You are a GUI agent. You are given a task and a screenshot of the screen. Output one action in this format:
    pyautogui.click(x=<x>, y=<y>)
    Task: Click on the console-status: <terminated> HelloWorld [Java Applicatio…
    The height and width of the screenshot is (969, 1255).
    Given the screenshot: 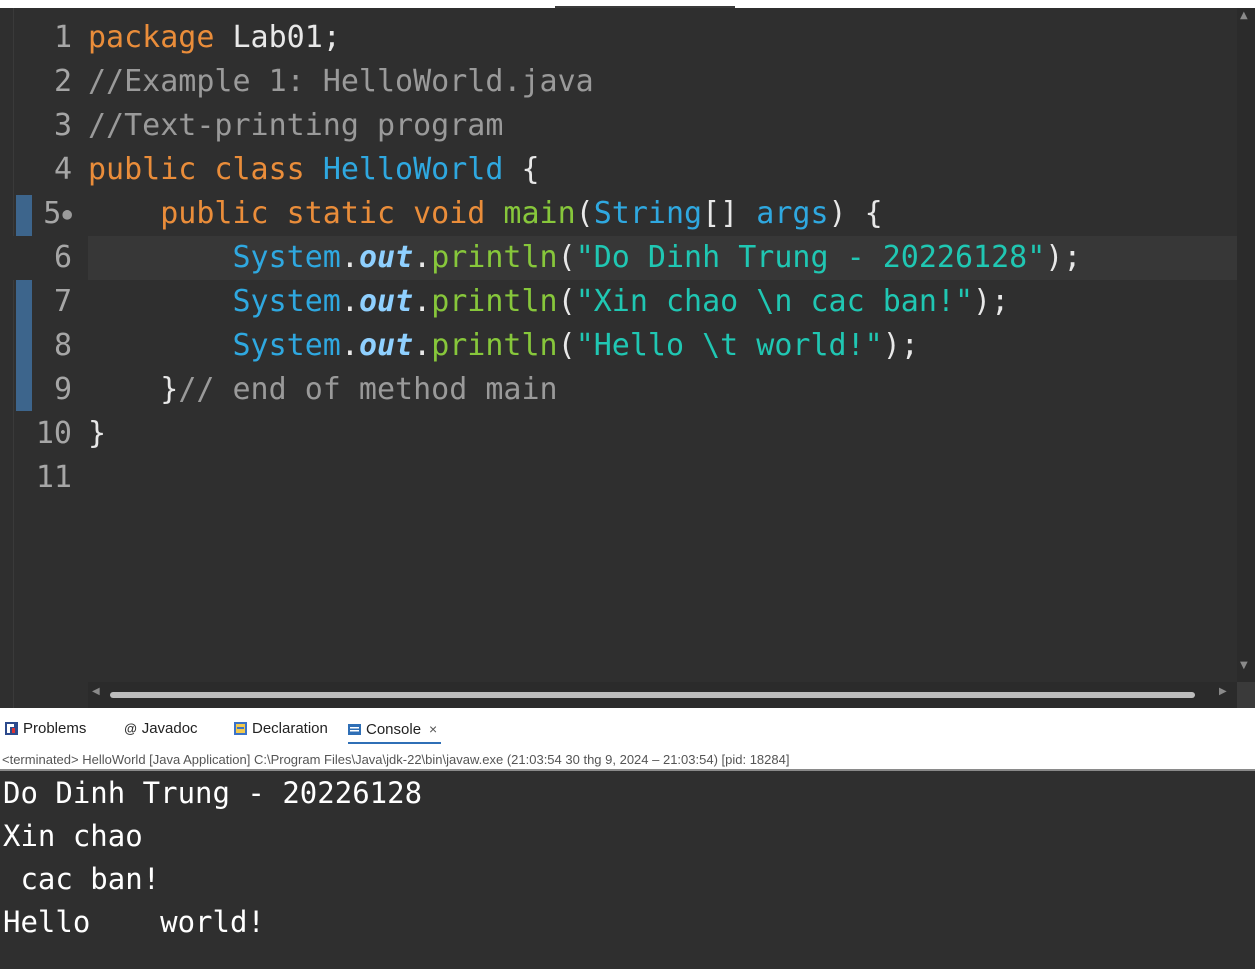 What is the action you would take?
    pyautogui.click(x=396, y=759)
    